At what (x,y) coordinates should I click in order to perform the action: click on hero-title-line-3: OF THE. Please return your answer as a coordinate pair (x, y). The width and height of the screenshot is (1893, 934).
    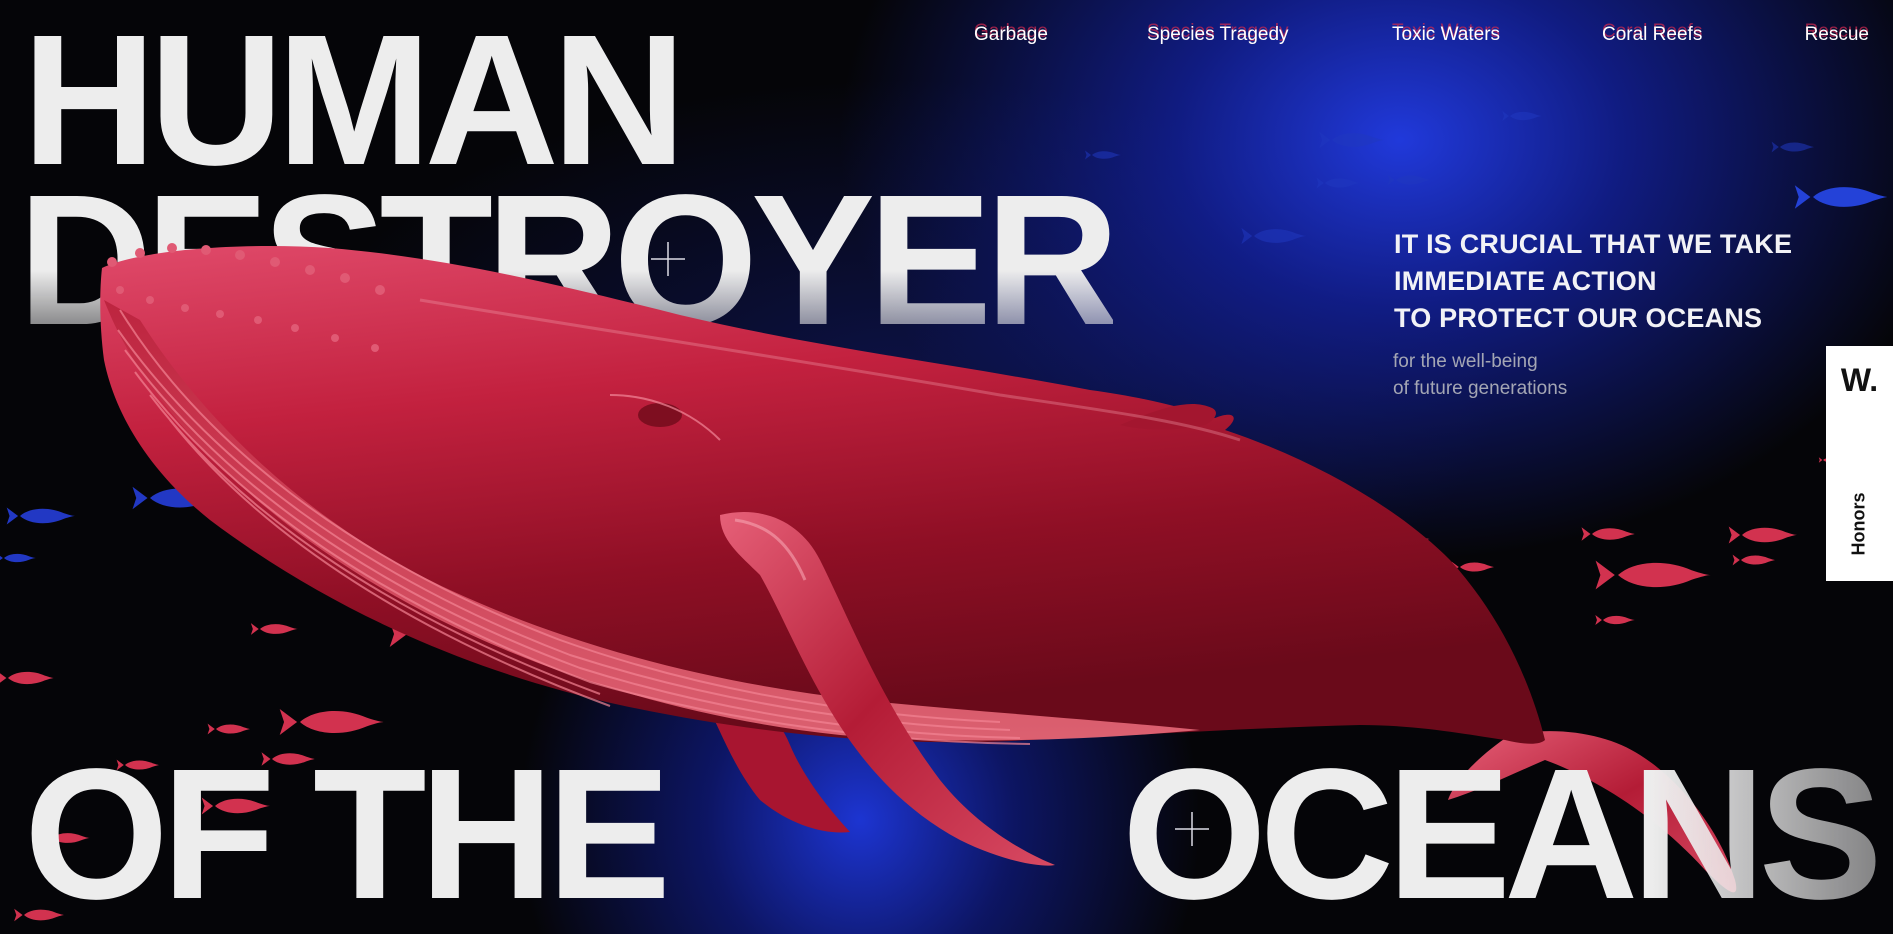
    Looking at the image, I should click on (347, 832).